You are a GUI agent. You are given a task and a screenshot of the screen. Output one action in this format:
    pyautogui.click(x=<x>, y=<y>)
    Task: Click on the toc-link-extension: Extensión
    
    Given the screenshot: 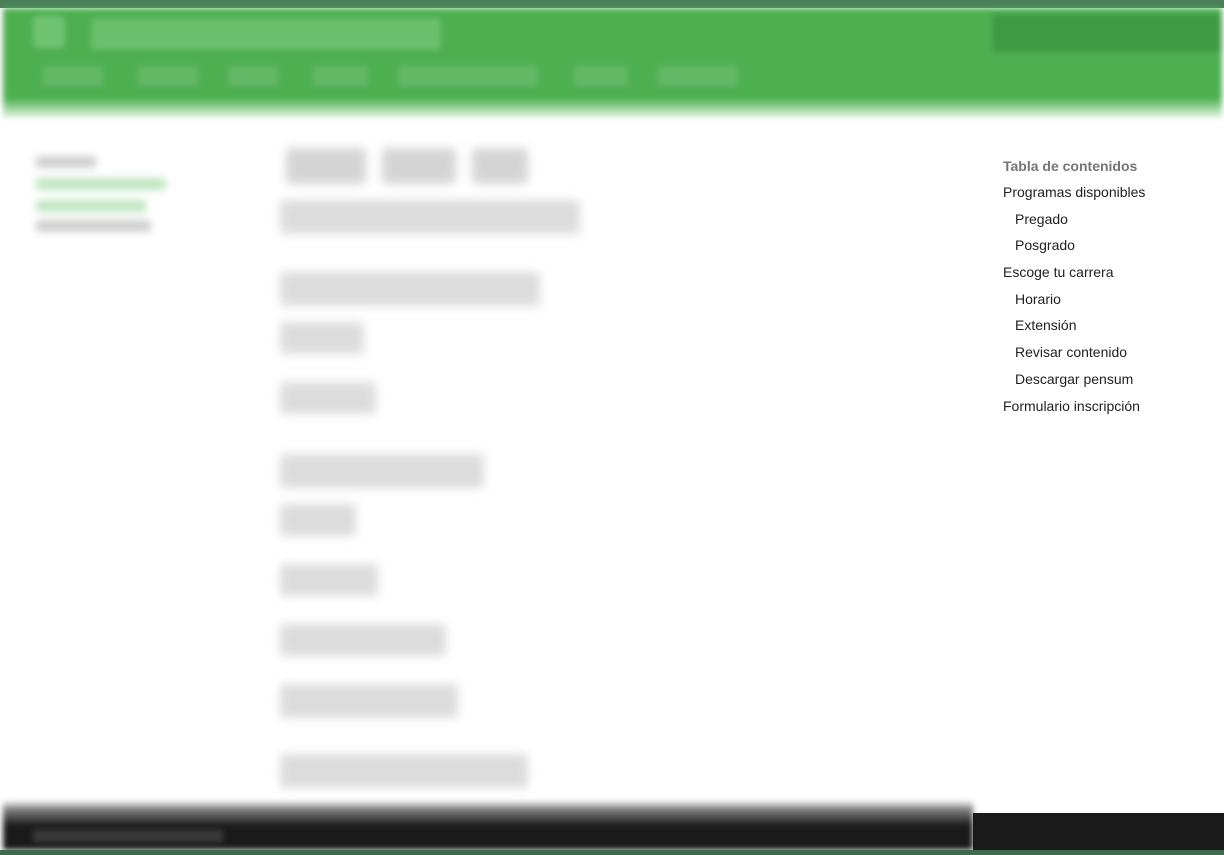 What is the action you would take?
    pyautogui.click(x=1110, y=328)
    